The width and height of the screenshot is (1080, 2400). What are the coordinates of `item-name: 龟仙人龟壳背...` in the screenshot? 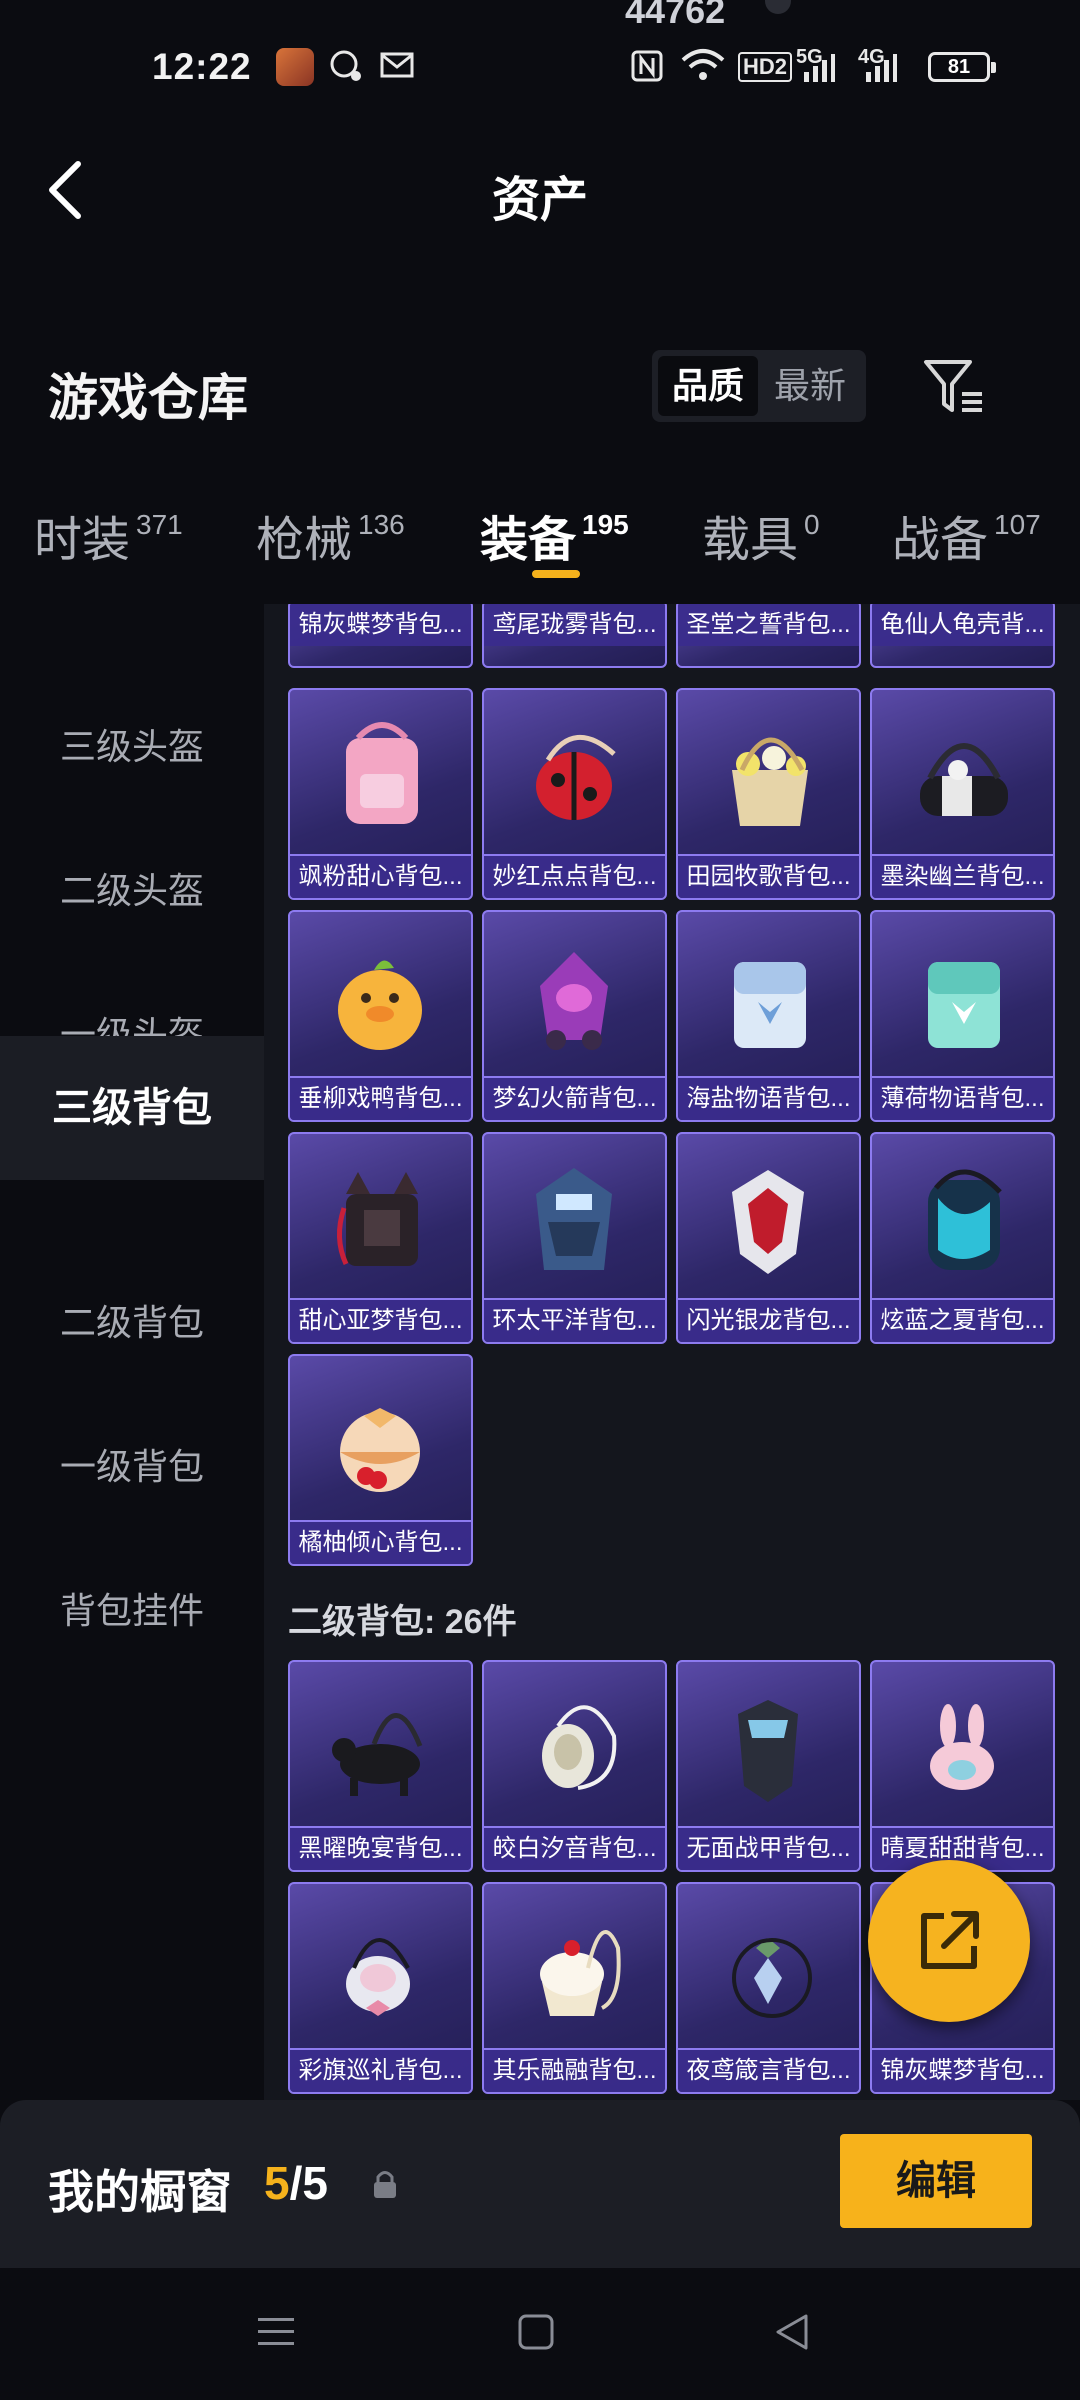 It's located at (962, 625).